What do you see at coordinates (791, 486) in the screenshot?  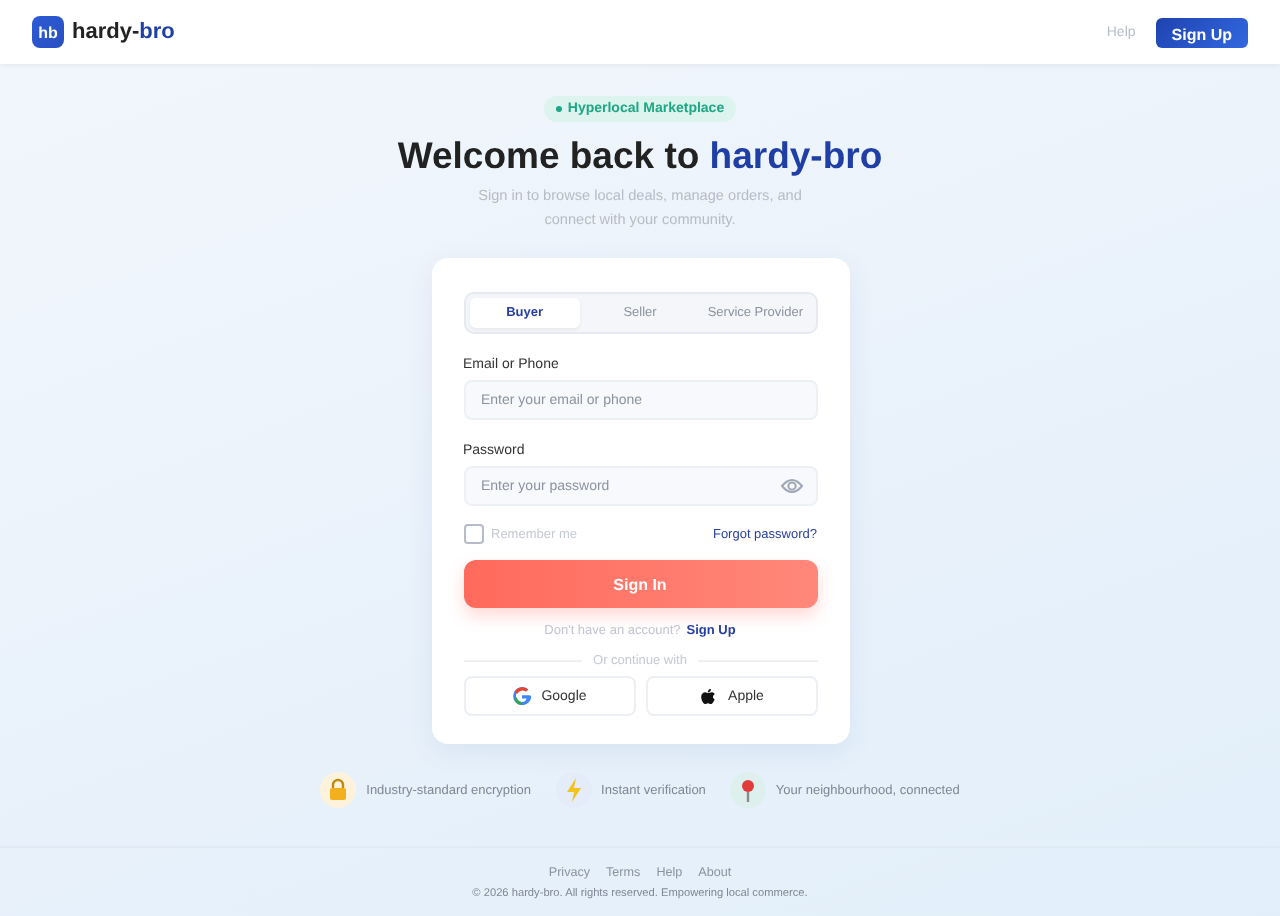 I see `eye-icon` at bounding box center [791, 486].